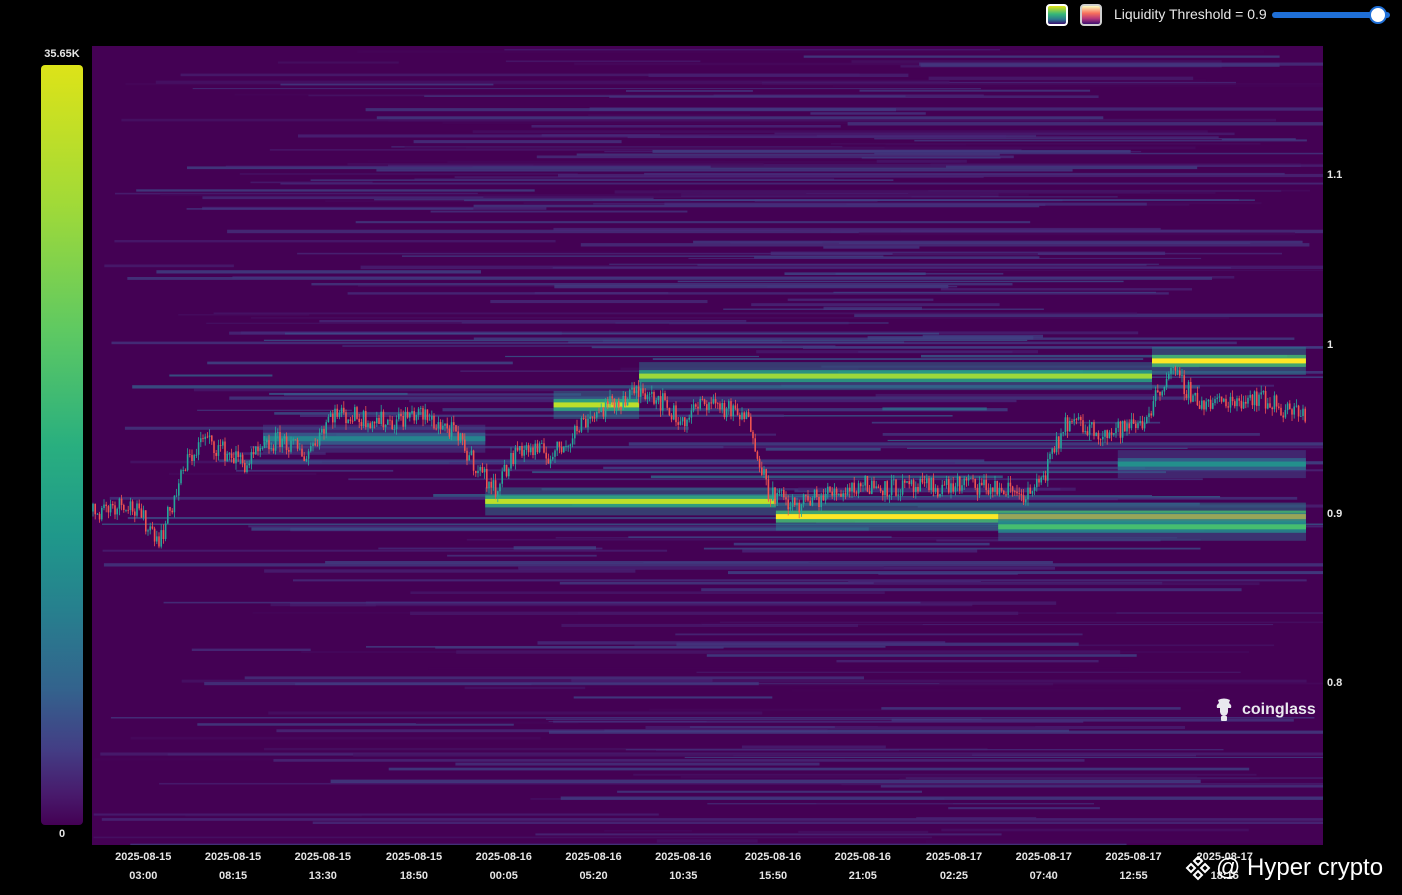  What do you see at coordinates (1057, 15) in the screenshot?
I see `viridis-palette-swatch-icon` at bounding box center [1057, 15].